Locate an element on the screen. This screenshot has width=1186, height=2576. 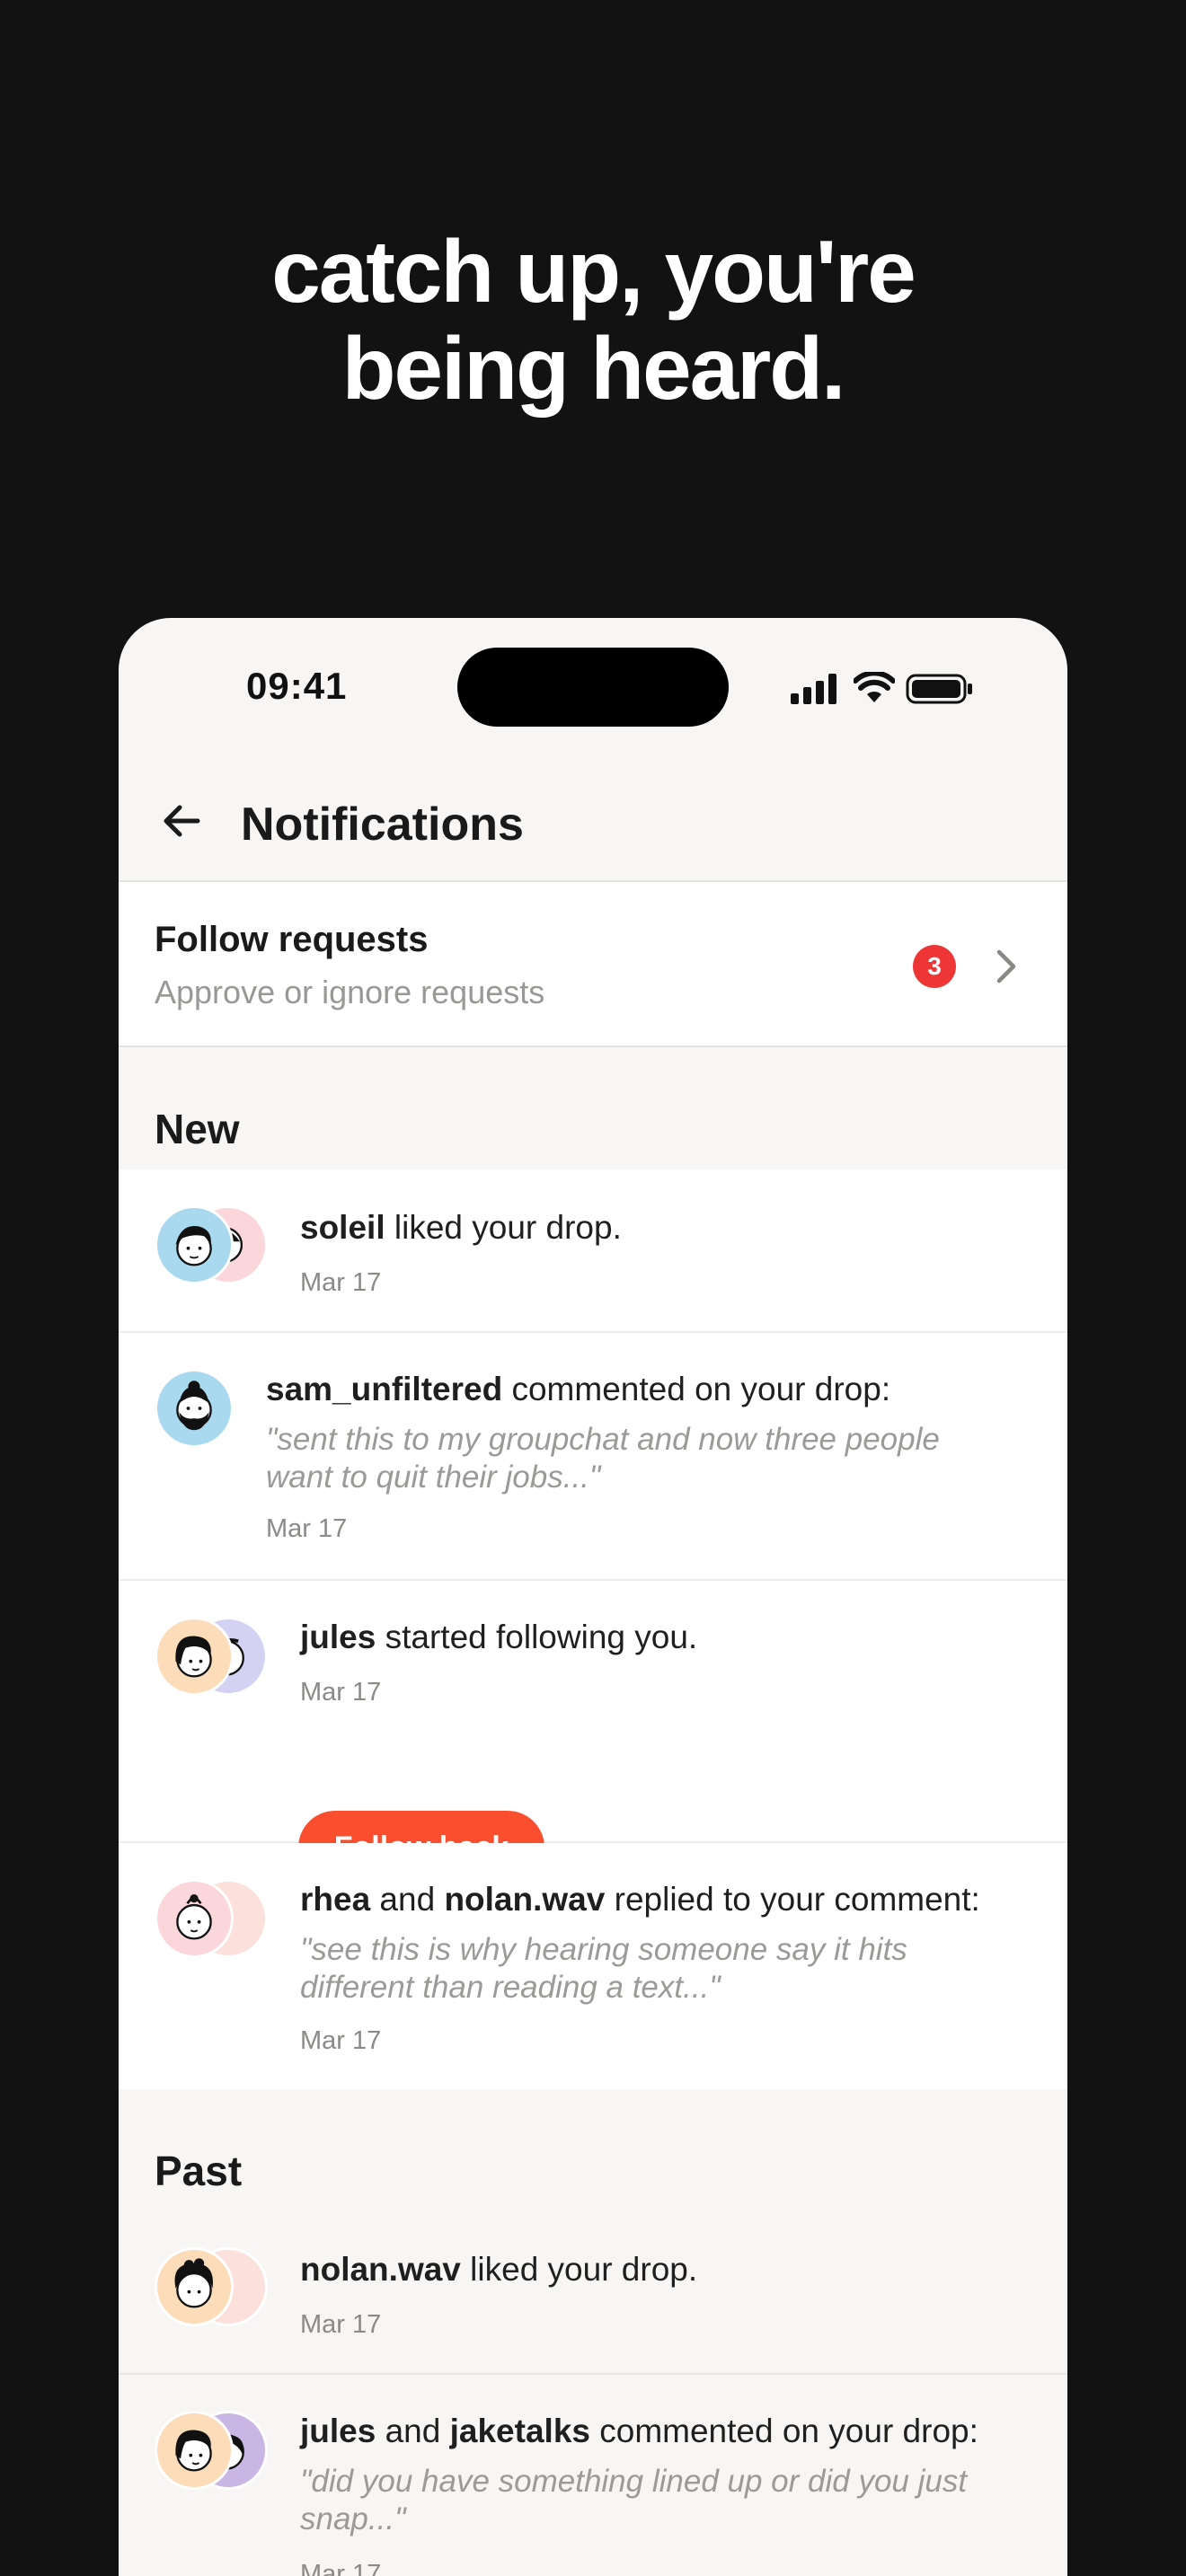
arrow-left-icon is located at coordinates (182, 821).